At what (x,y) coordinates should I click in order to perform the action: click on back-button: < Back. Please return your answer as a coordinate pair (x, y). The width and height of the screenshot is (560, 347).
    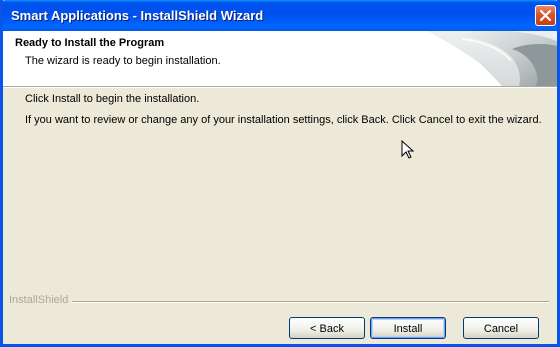
    Looking at the image, I should click on (327, 328).